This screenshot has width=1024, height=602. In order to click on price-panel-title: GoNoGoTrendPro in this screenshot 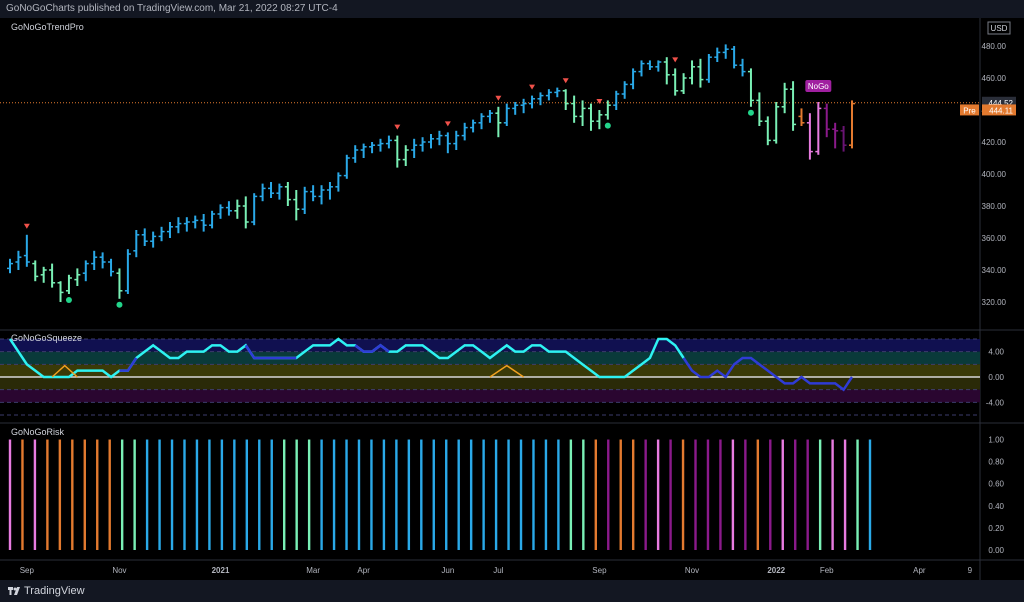, I will do `click(47, 27)`.